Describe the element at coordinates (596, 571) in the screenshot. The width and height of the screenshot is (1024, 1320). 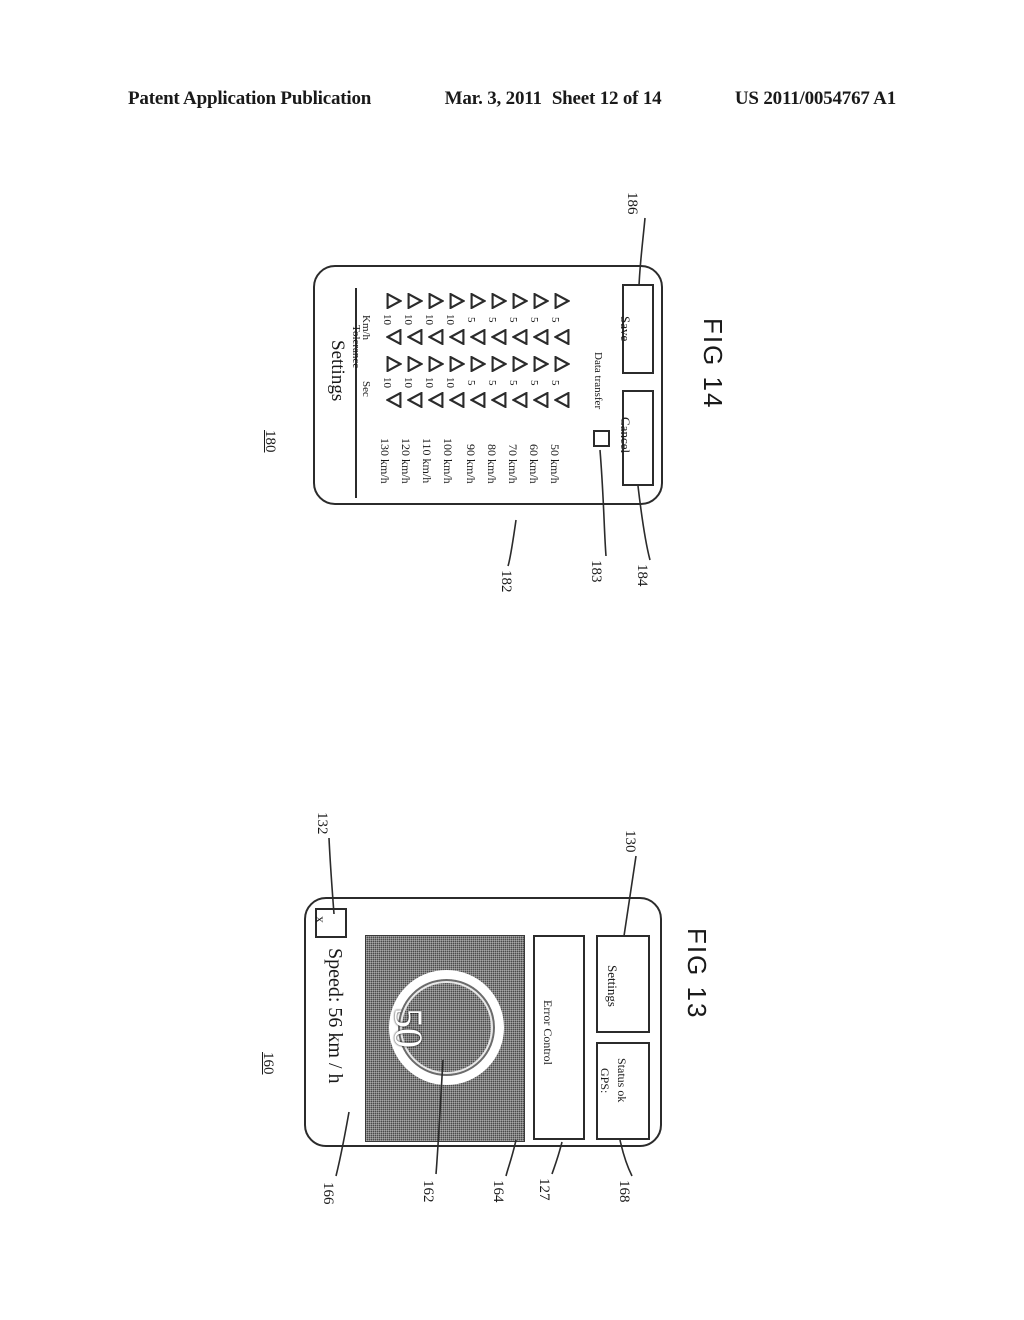
I see `fig14-ref-checkbox: 183` at that location.